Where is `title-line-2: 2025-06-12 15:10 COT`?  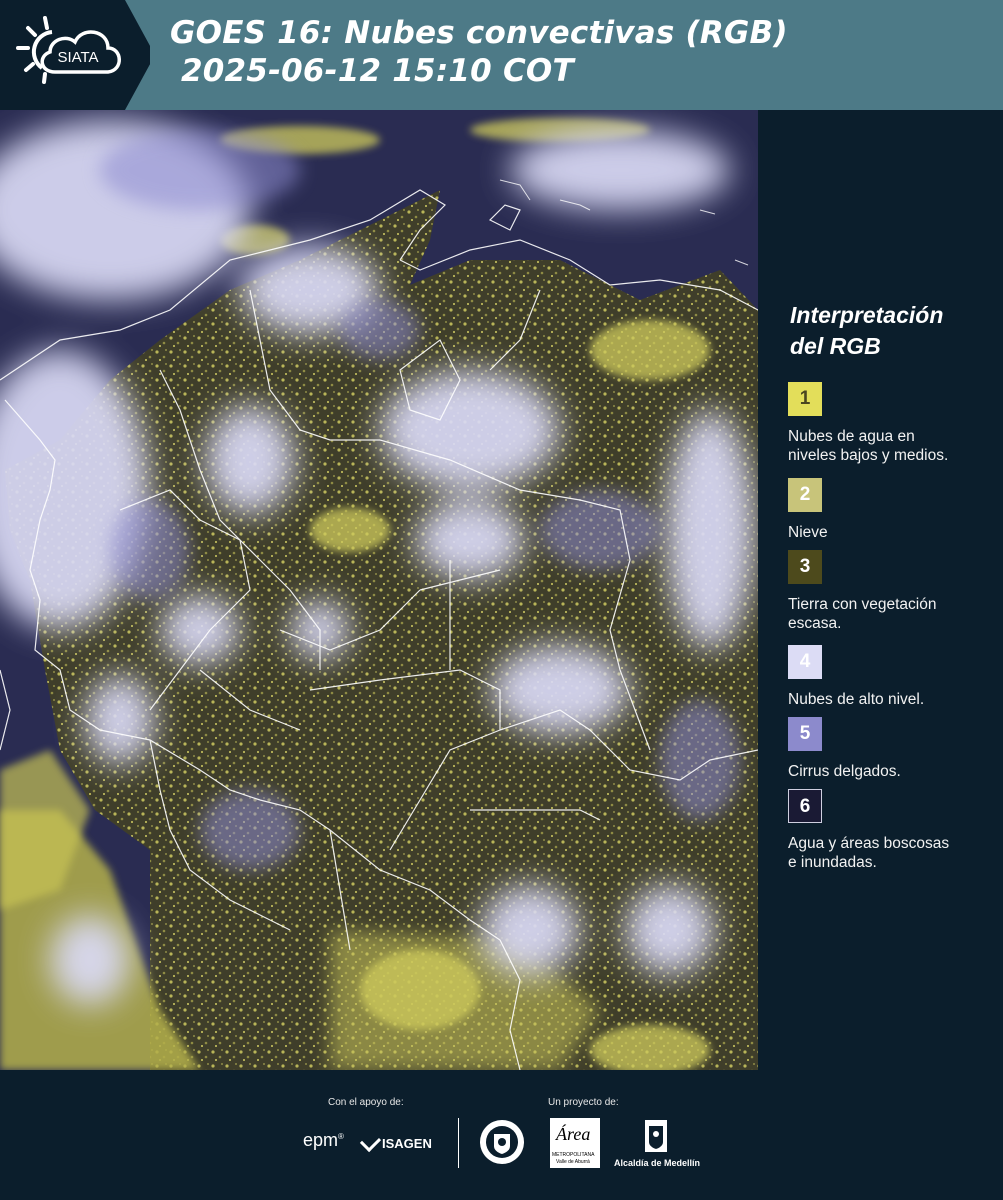 title-line-2: 2025-06-12 15:10 COT is located at coordinates (372, 71).